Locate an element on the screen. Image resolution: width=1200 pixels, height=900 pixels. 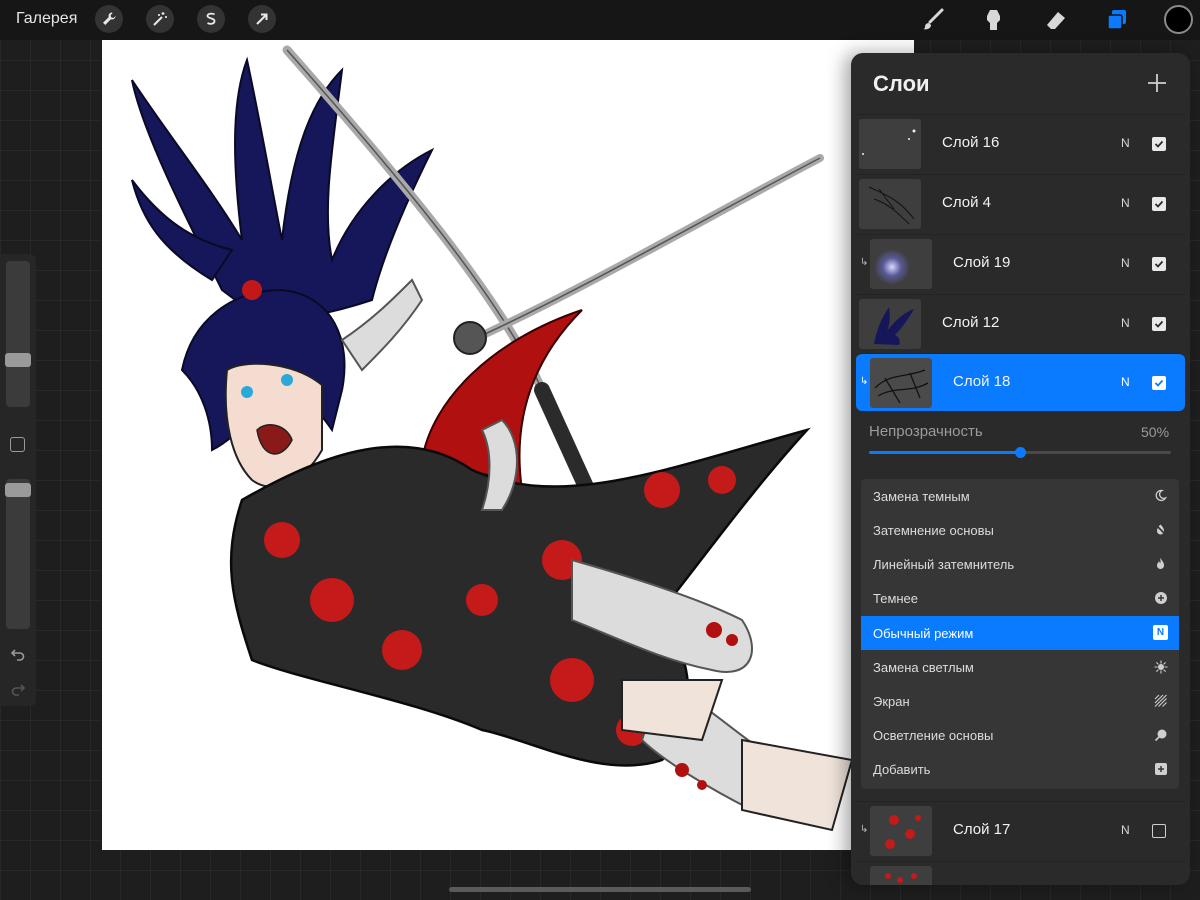
n-badge-icon: N is located at coordinates (1160, 632).